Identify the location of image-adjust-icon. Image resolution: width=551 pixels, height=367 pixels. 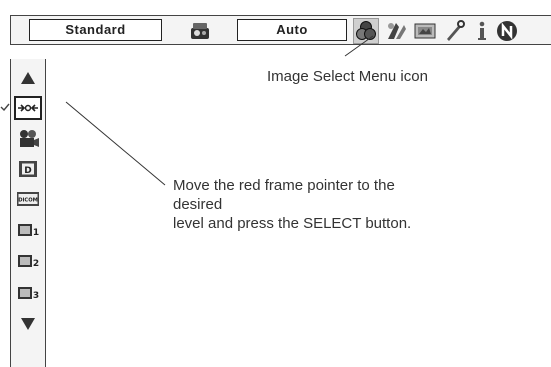
(396, 31).